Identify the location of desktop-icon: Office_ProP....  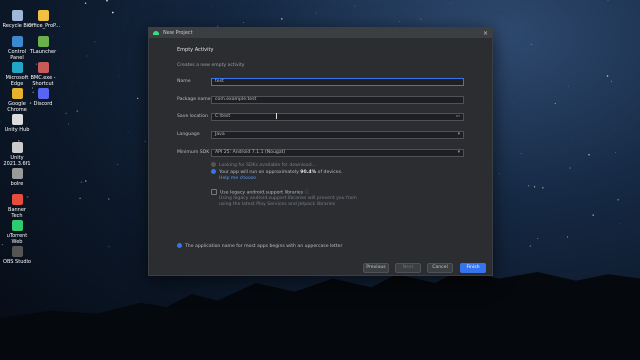
(44, 19).